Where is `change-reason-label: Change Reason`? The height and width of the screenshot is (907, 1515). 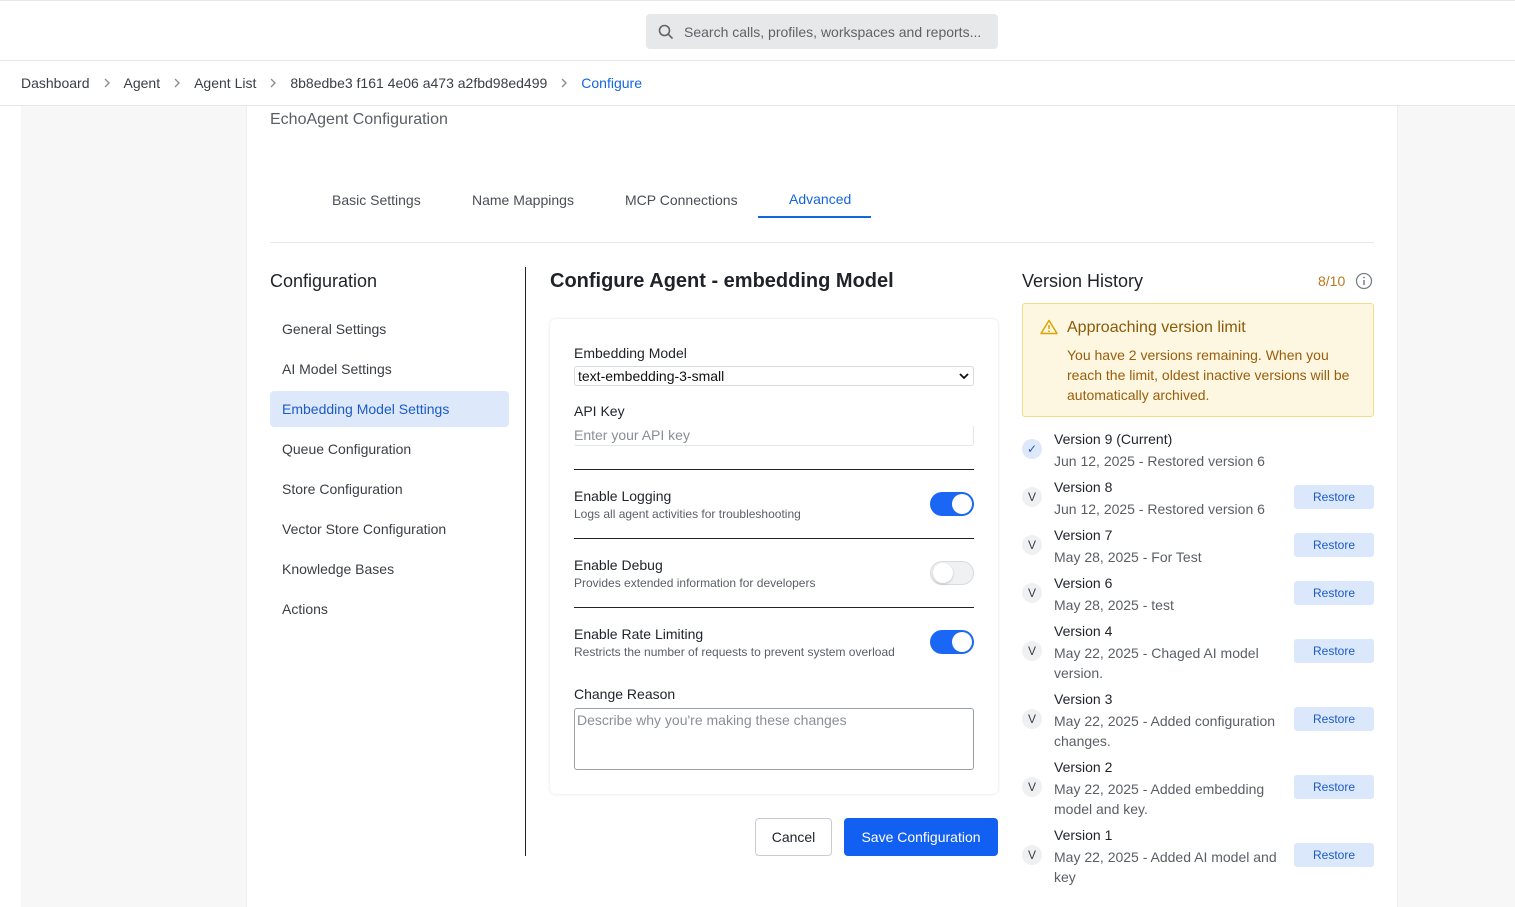 change-reason-label: Change Reason is located at coordinates (625, 694).